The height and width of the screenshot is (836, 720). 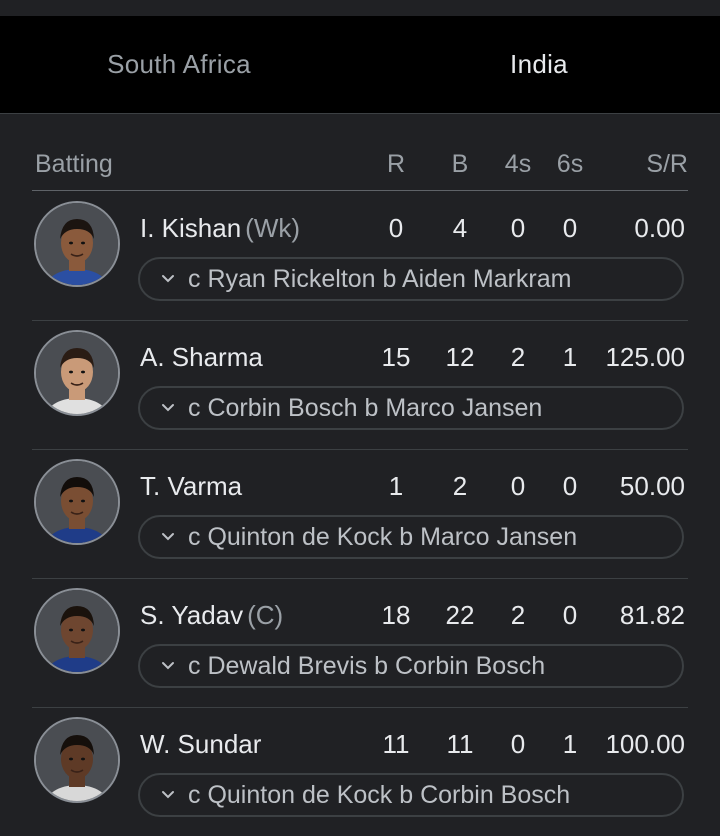 What do you see at coordinates (460, 228) in the screenshot?
I see `balls-value: 4` at bounding box center [460, 228].